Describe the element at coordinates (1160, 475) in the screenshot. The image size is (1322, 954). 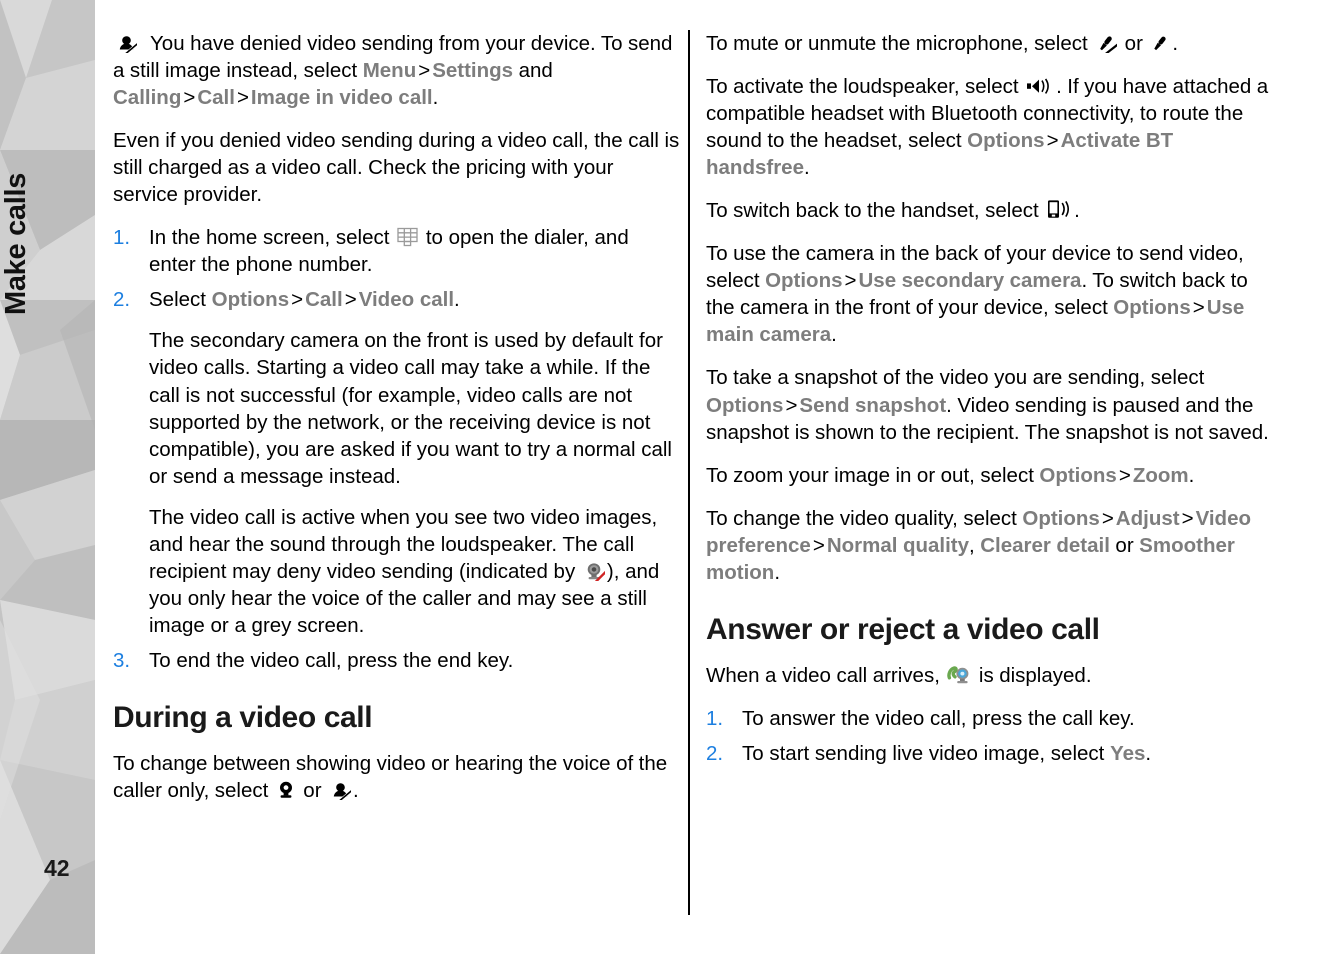
I see `menu-path-zoom: Zoom` at that location.